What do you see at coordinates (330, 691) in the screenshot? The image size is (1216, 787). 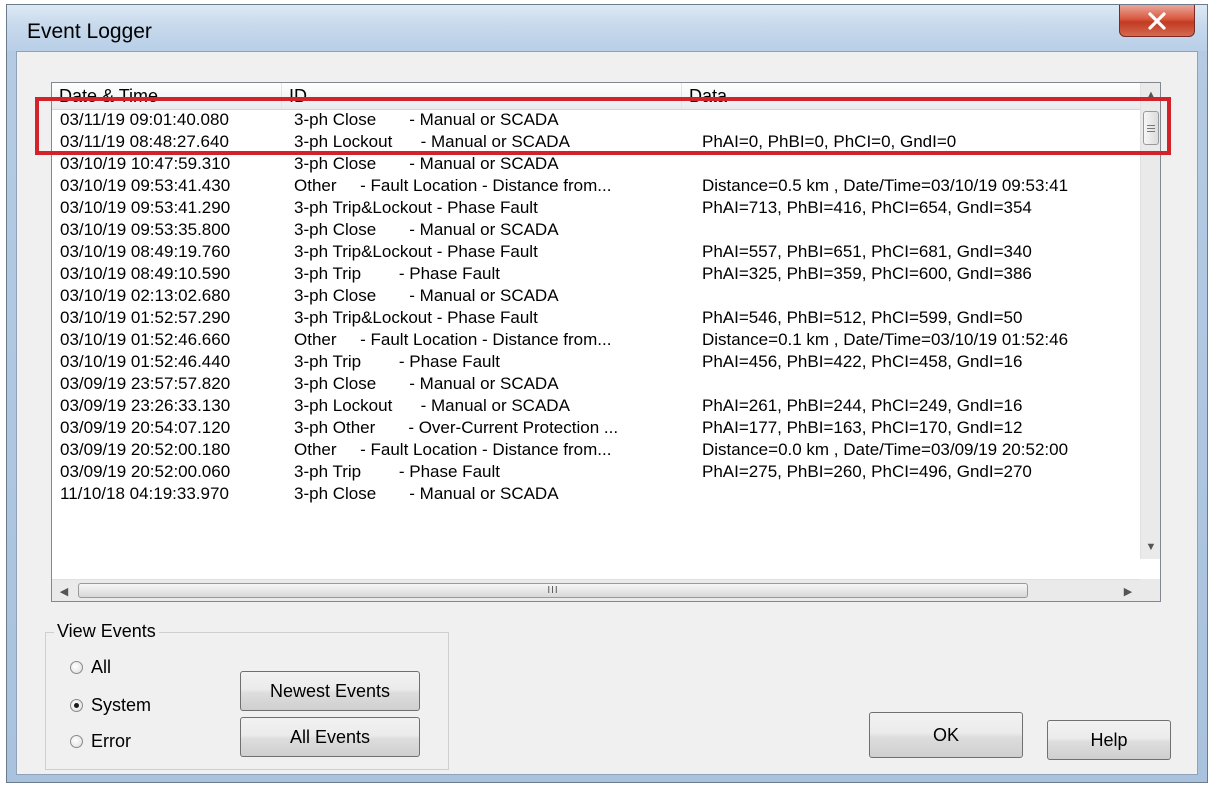 I see `newest-events-button: Newest Events` at bounding box center [330, 691].